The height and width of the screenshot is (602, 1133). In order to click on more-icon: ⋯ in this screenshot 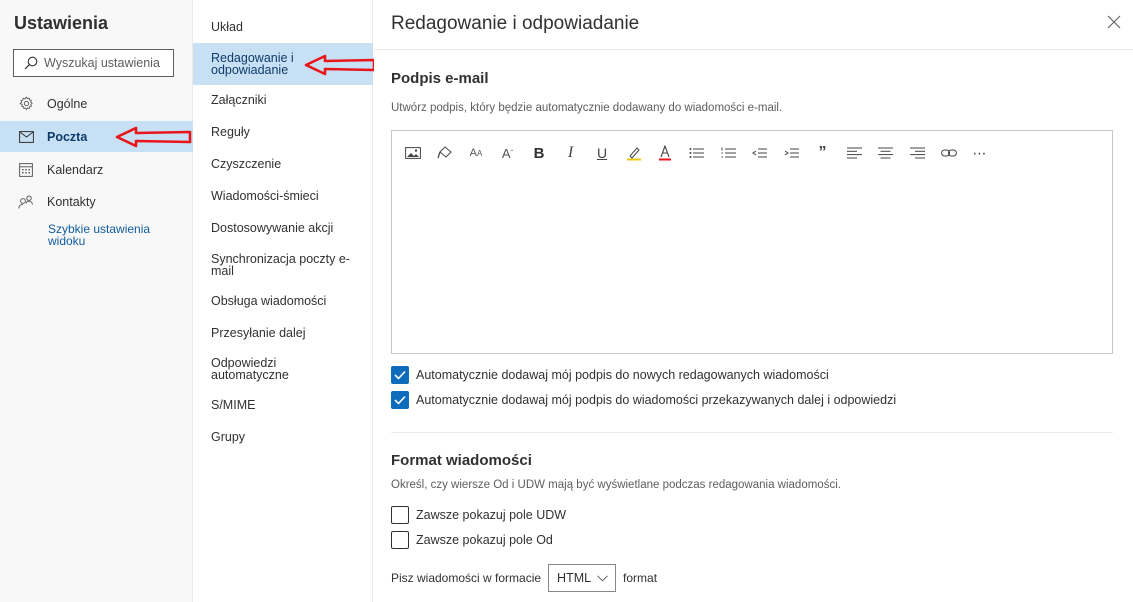, I will do `click(980, 153)`.